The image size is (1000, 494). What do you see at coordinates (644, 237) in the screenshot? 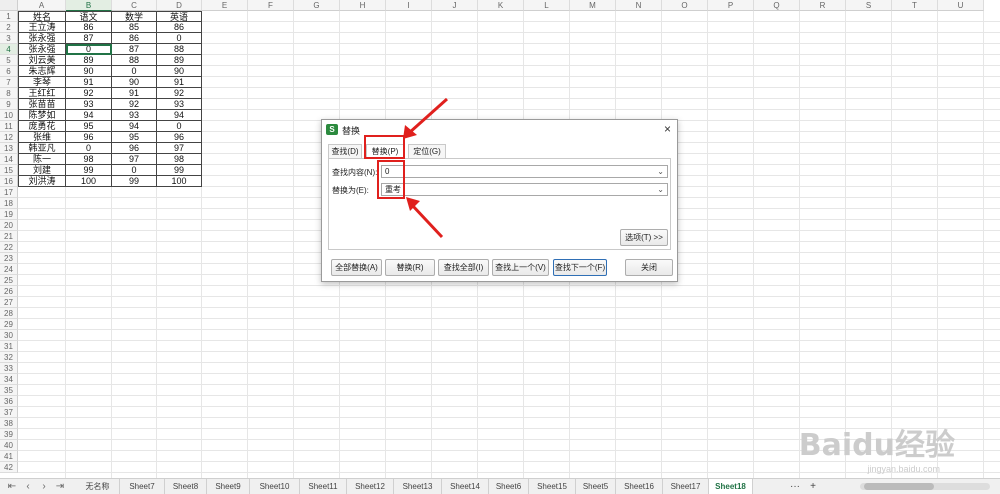
I see `options-button: 选项(T) >>` at bounding box center [644, 237].